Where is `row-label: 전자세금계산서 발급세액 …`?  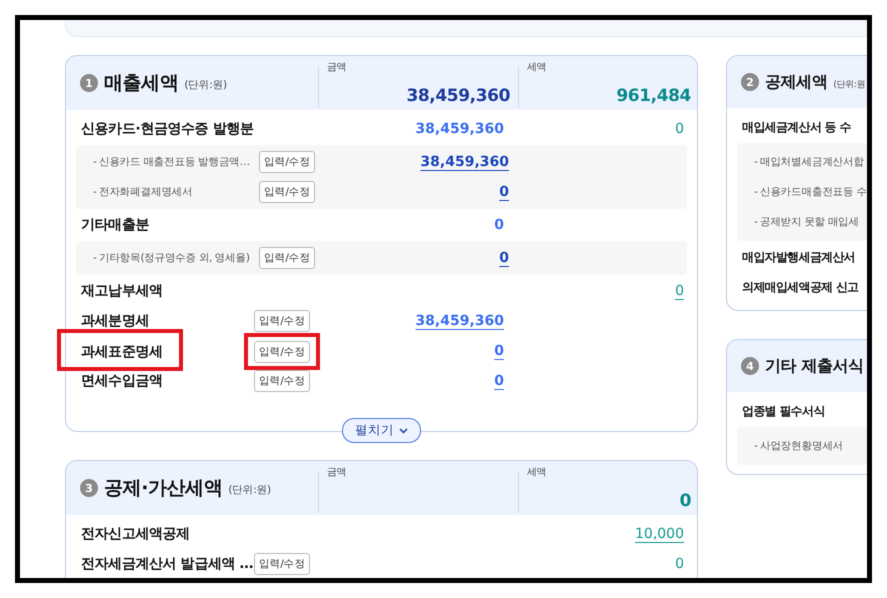
row-label: 전자세금계산서 발급세액 … is located at coordinates (167, 564).